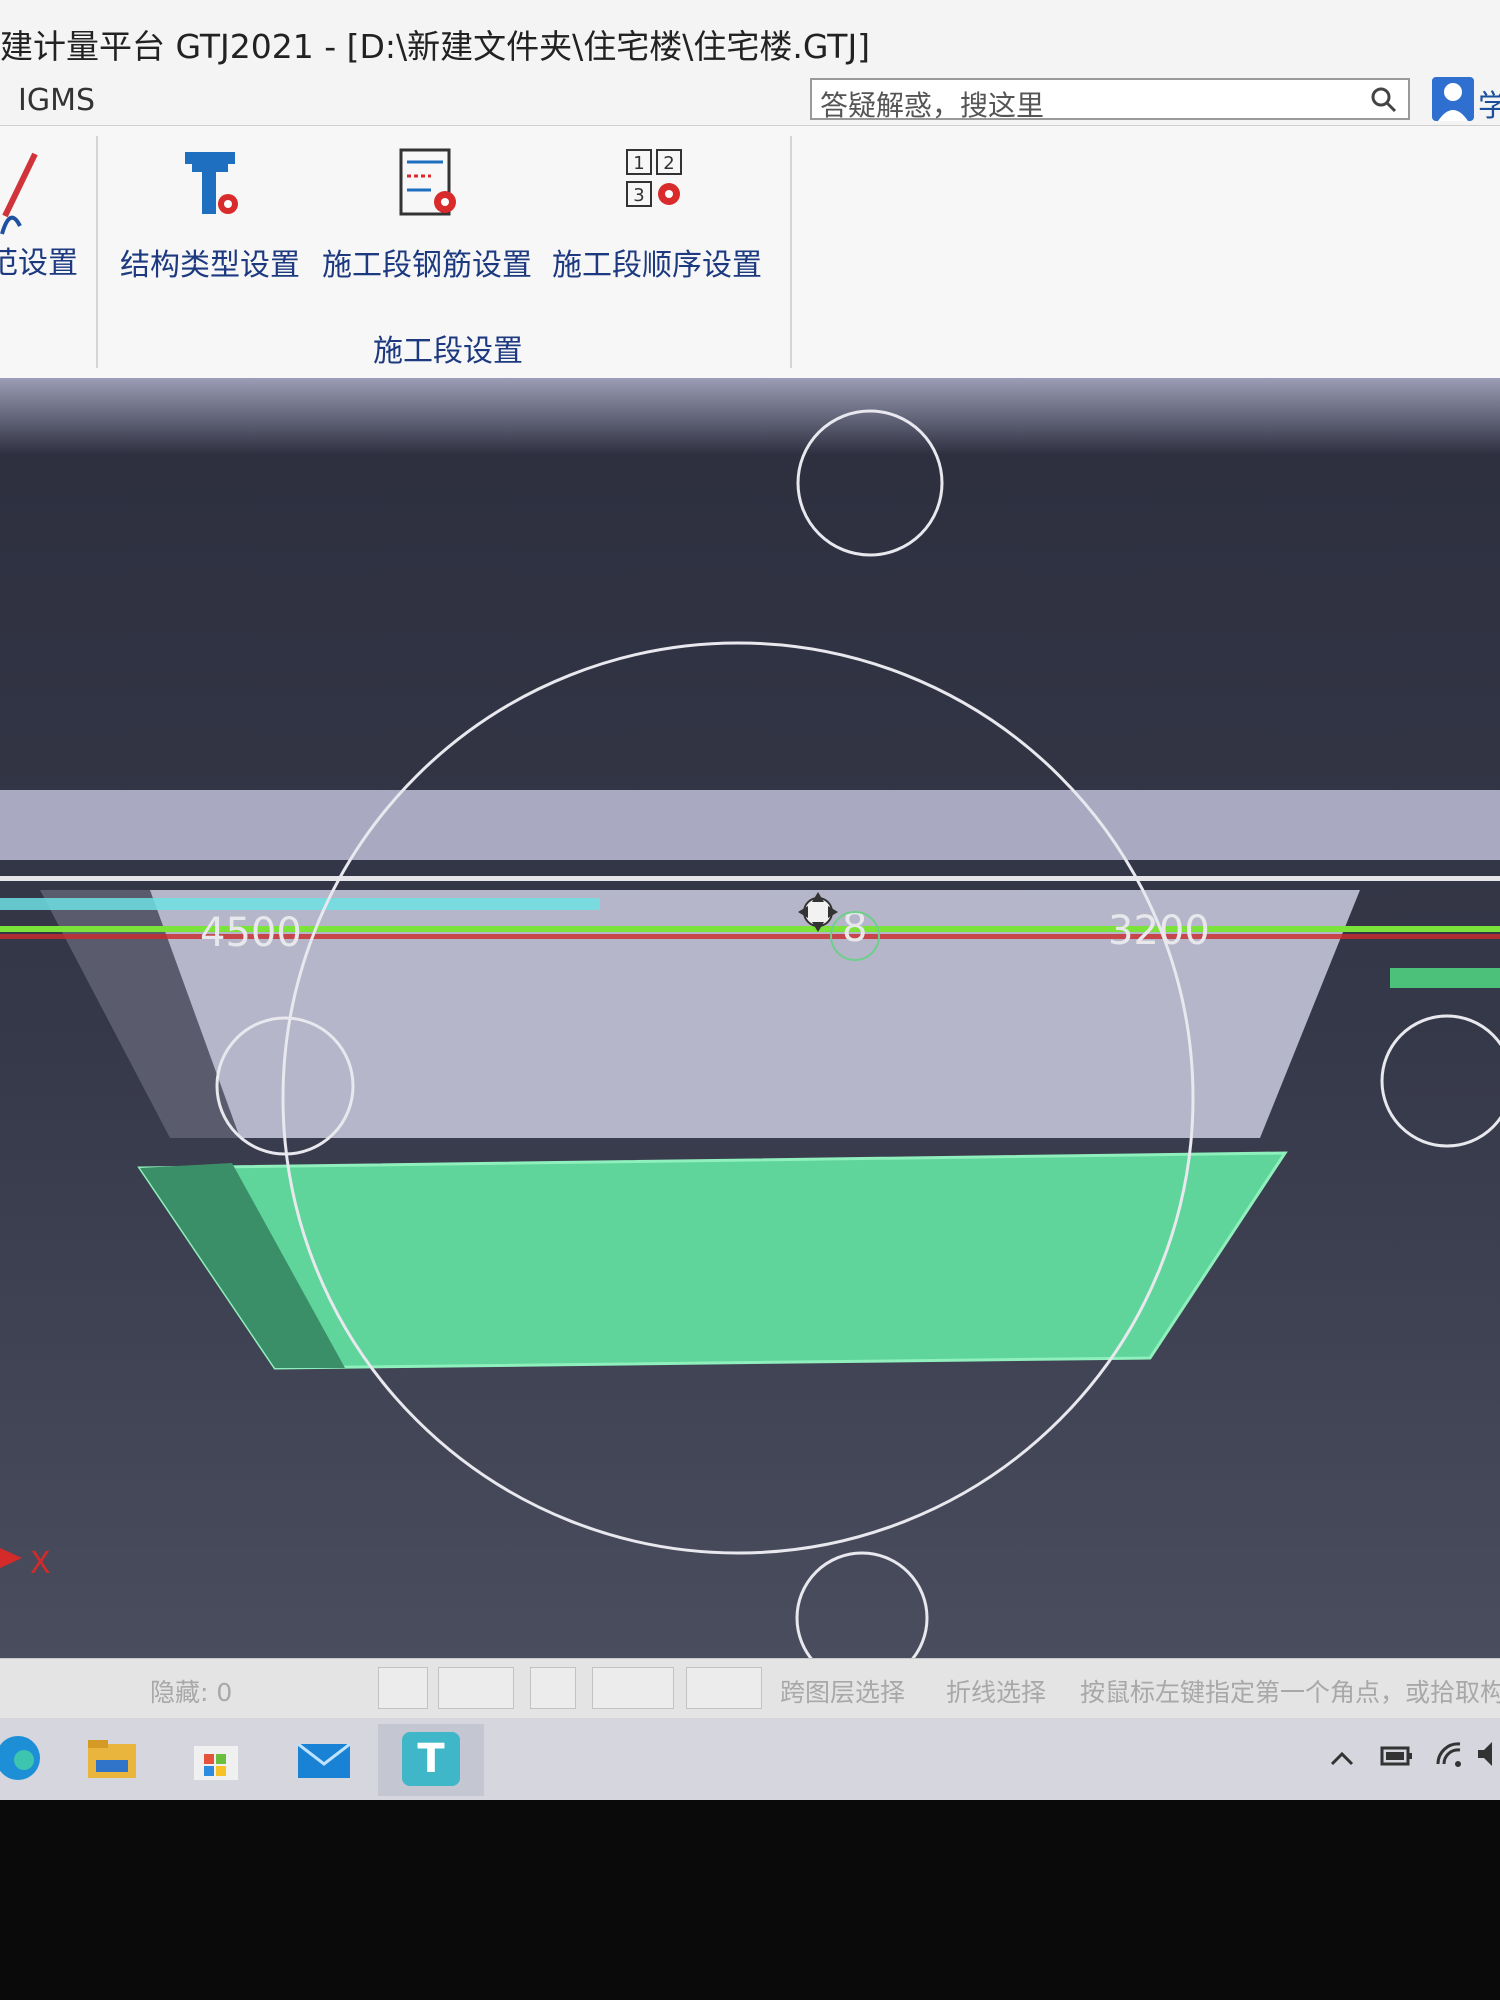 The height and width of the screenshot is (2000, 1500). Describe the element at coordinates (842, 1691) in the screenshot. I see `cross-layer-select: 跨图层选择` at that location.